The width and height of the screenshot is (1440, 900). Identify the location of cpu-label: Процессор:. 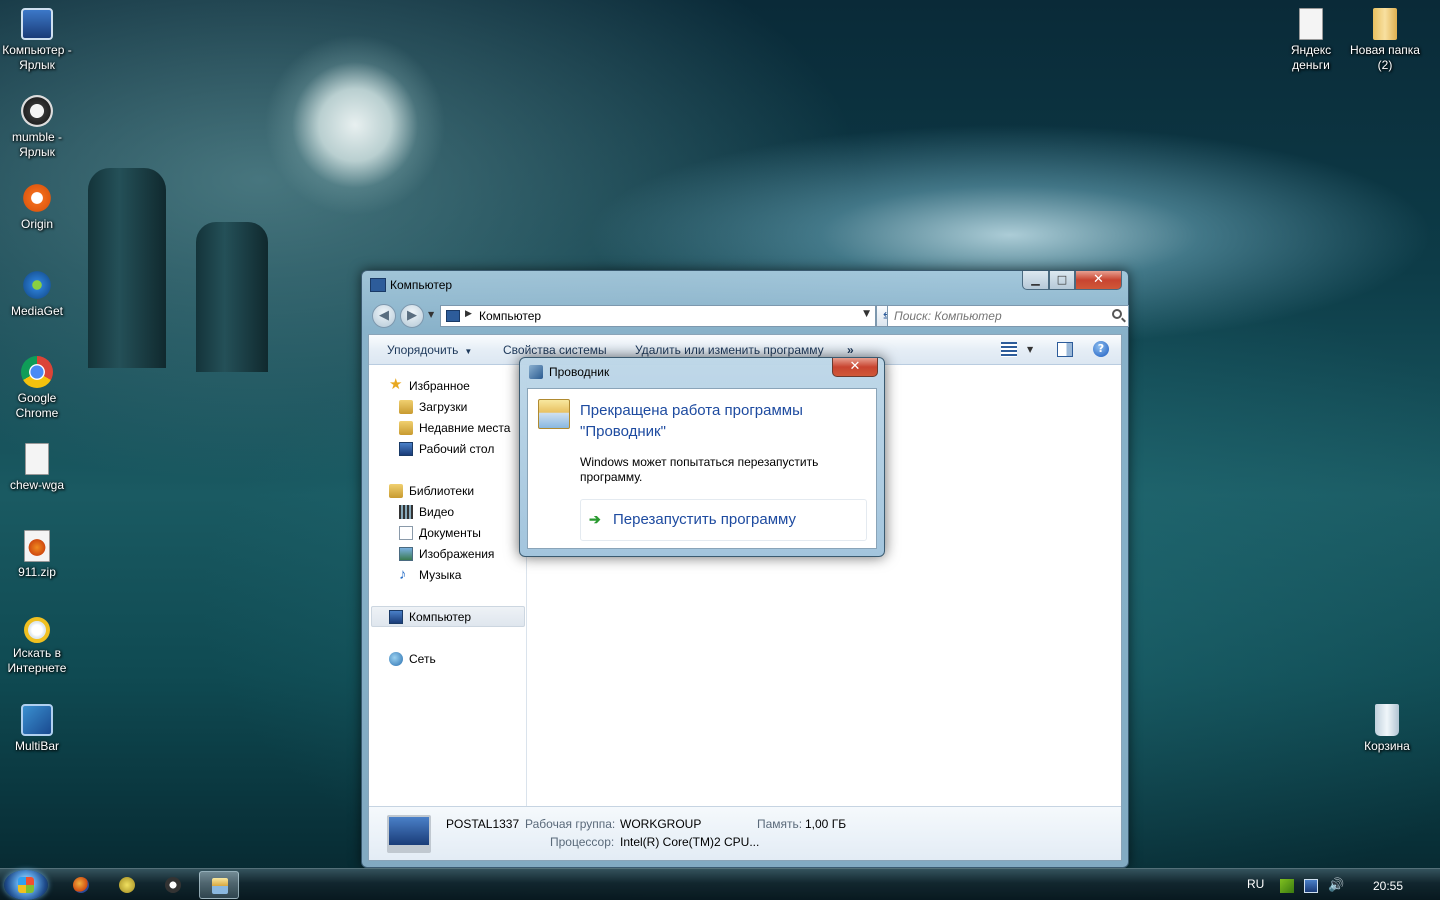
(582, 842).